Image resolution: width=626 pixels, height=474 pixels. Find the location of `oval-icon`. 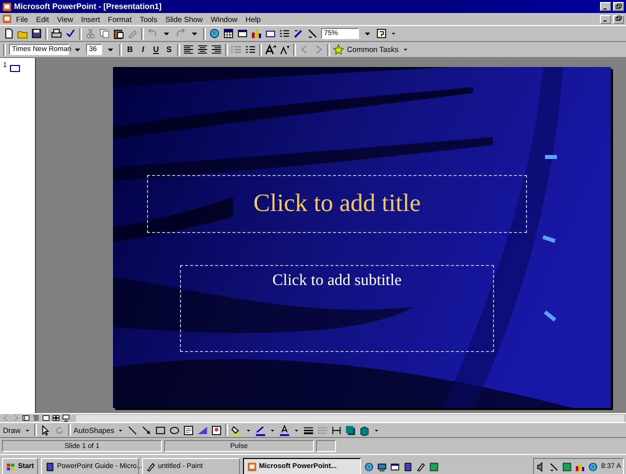

oval-icon is located at coordinates (174, 430).